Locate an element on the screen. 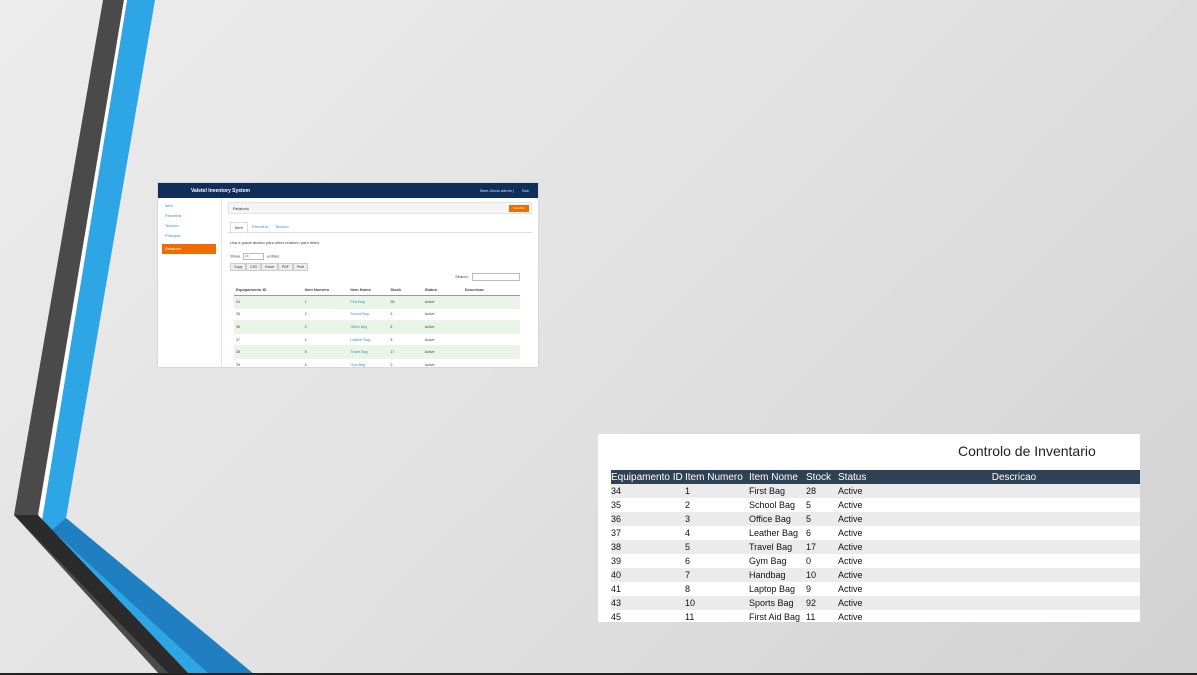 The height and width of the screenshot is (675, 1197). report-row: 45 11 First Aid Bag 11 Active is located at coordinates (875, 616).